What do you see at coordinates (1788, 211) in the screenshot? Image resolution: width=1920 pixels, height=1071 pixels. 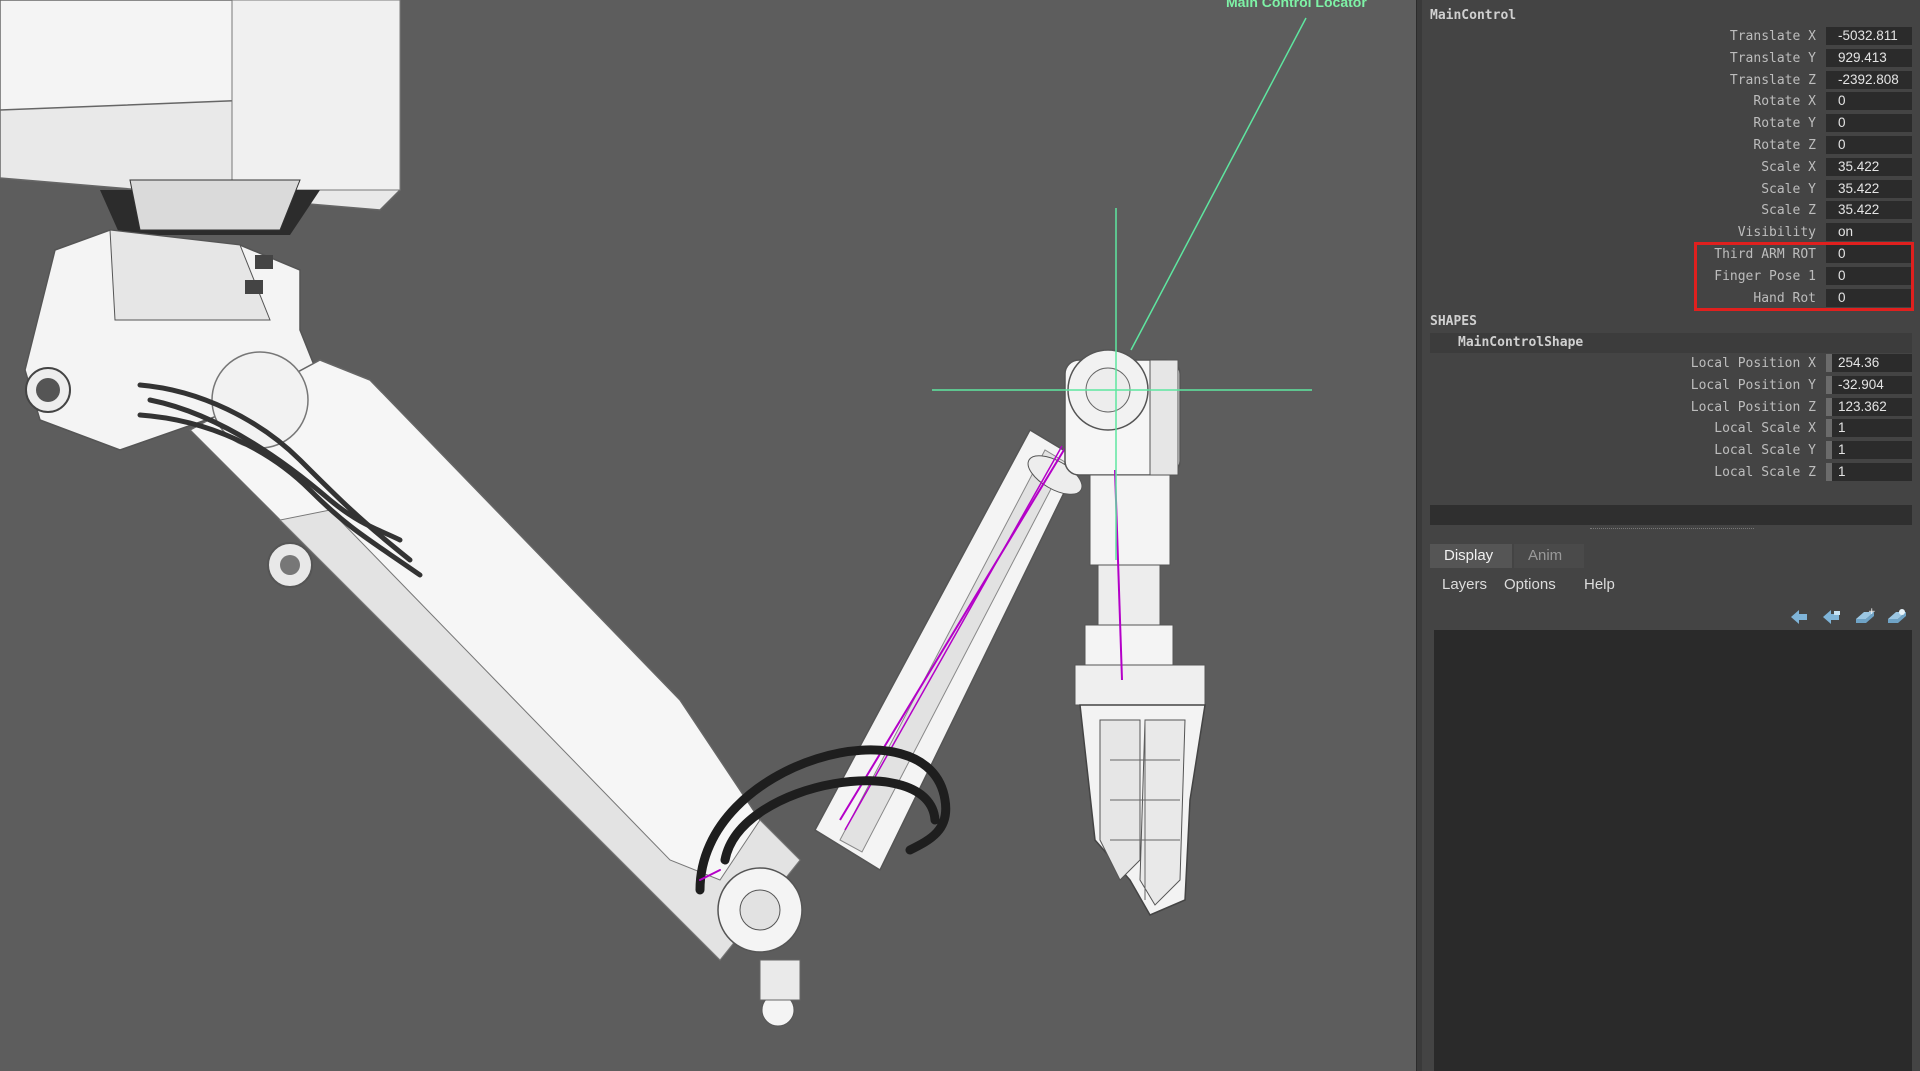 I see `attribute-label: Scale Z` at bounding box center [1788, 211].